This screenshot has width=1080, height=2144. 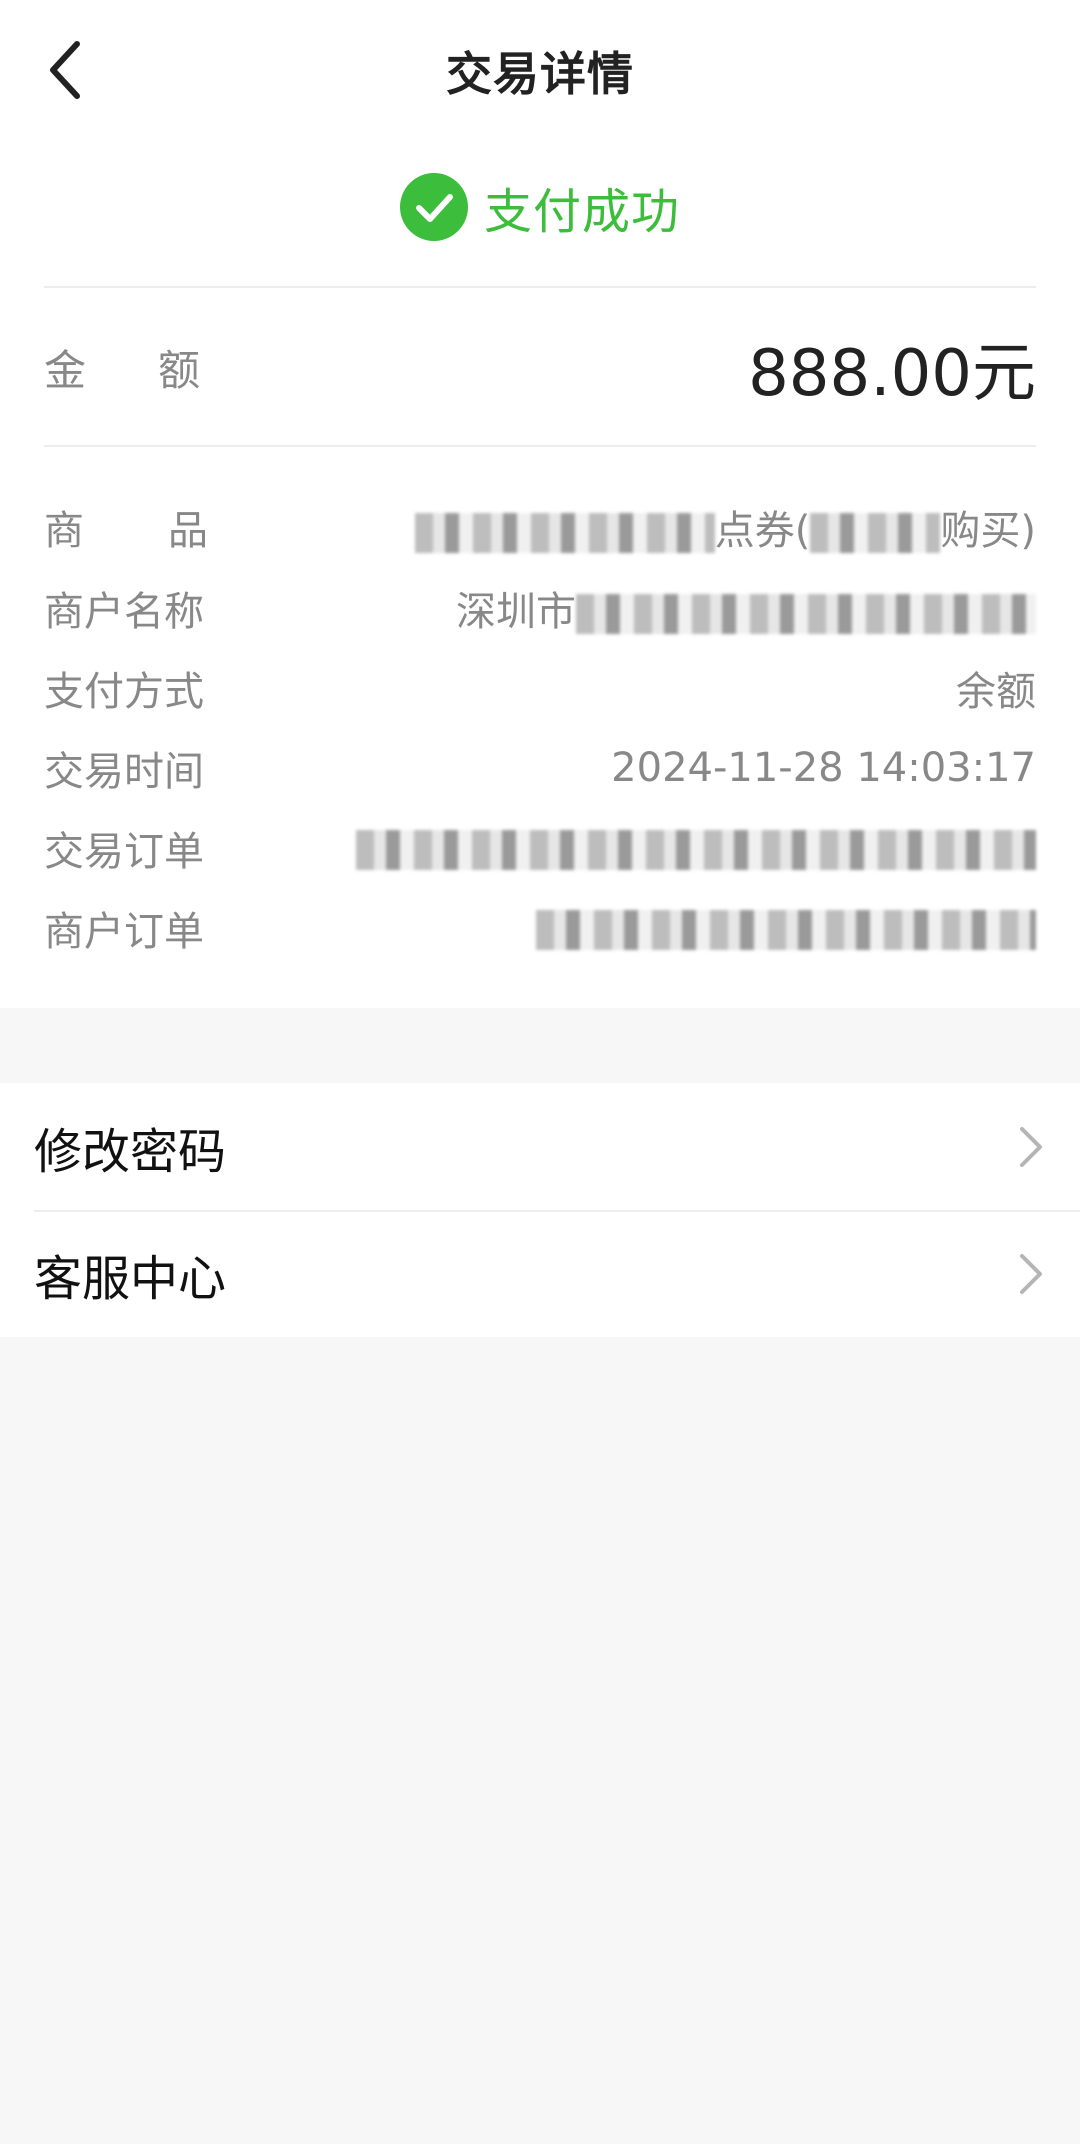 What do you see at coordinates (168, 531) in the screenshot?
I see `product-label: 商品` at bounding box center [168, 531].